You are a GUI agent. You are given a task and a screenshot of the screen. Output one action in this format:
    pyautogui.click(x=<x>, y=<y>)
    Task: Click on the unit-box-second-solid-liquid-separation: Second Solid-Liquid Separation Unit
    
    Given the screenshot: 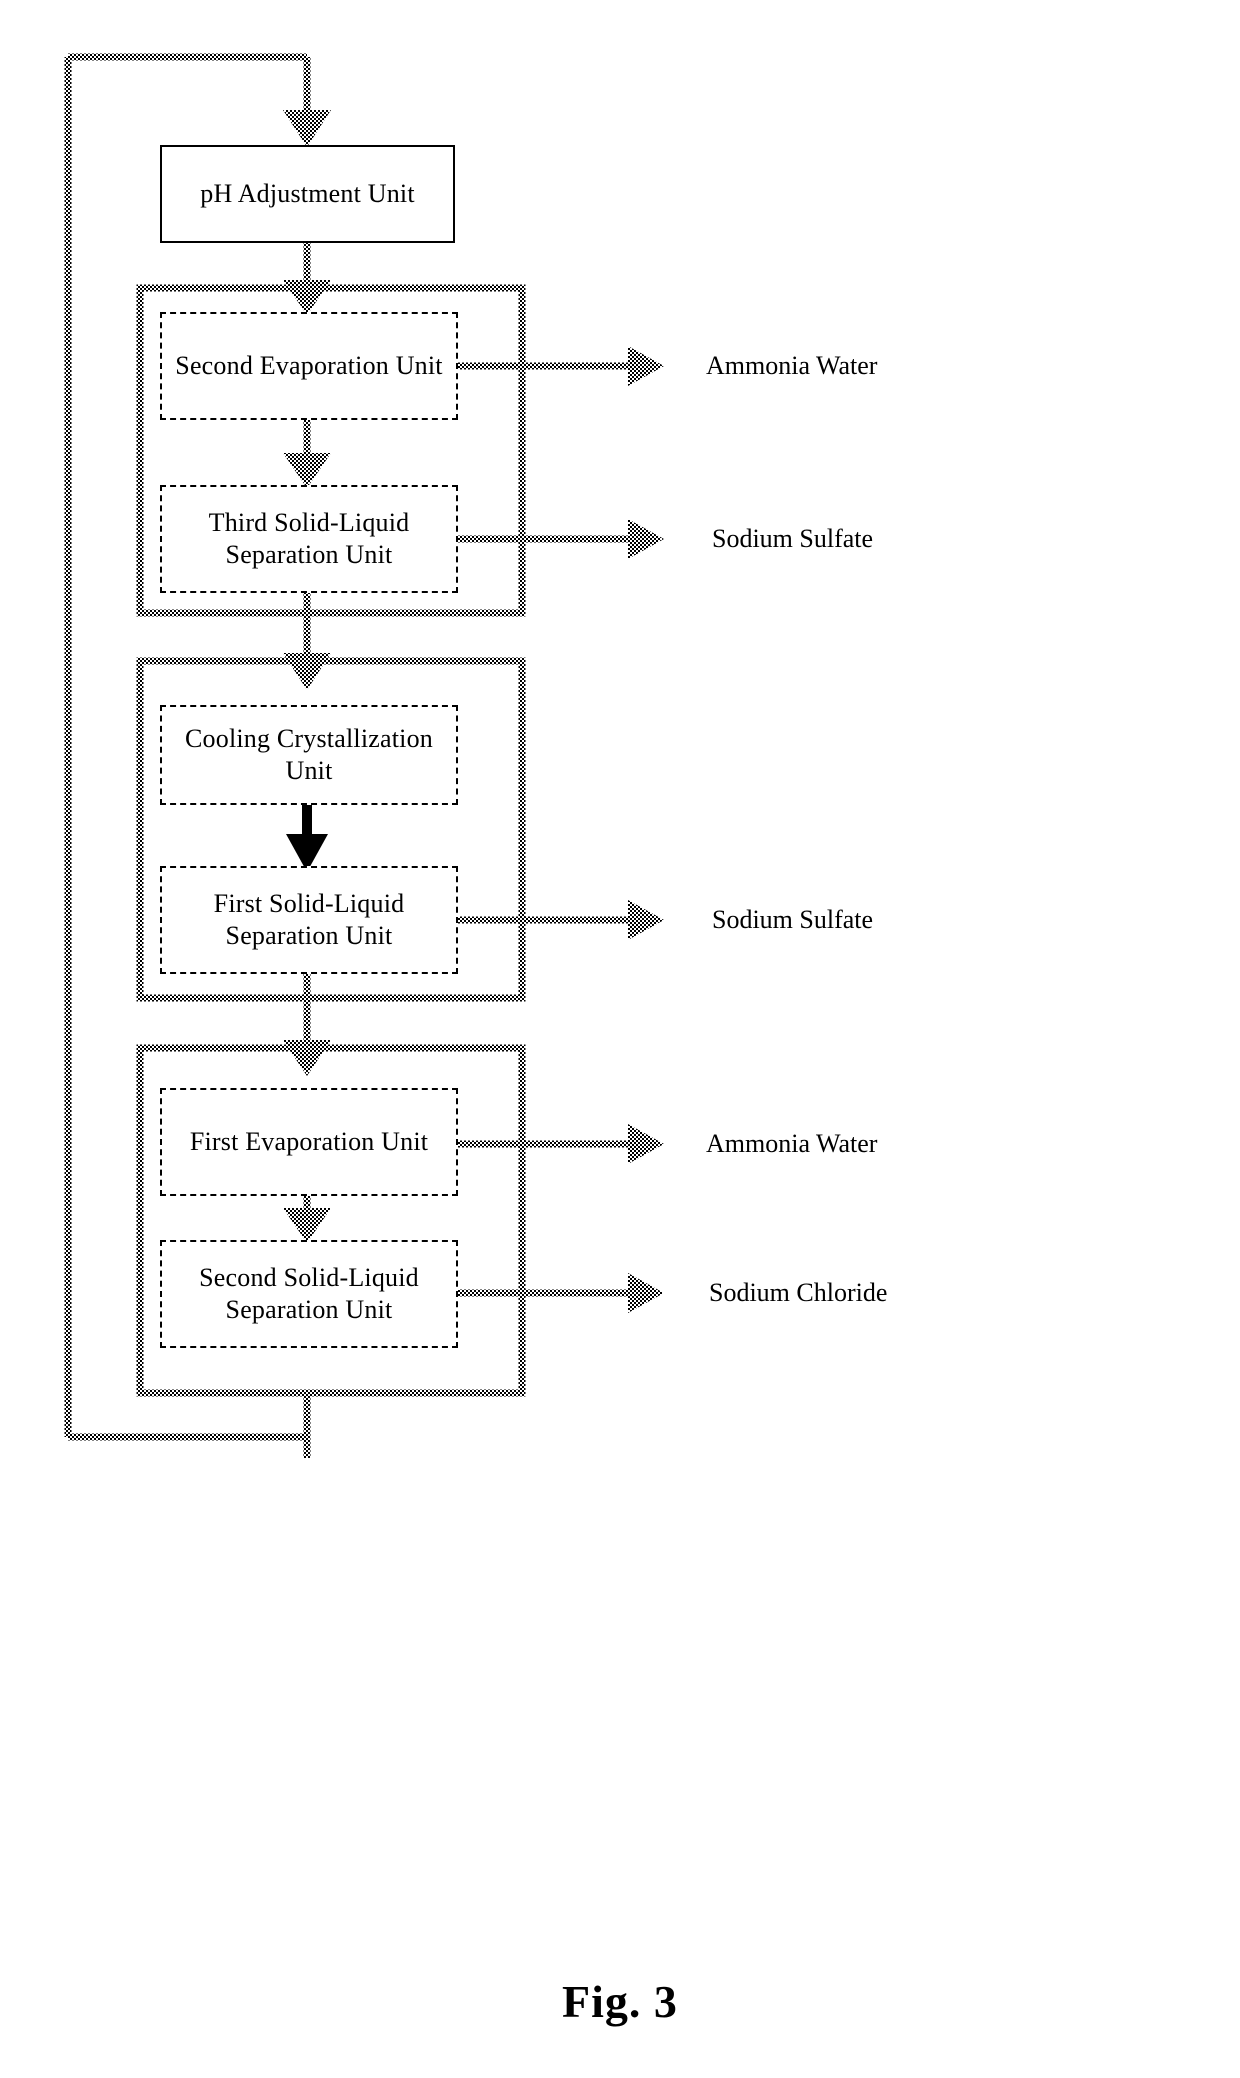 What is the action you would take?
    pyautogui.click(x=309, y=1294)
    